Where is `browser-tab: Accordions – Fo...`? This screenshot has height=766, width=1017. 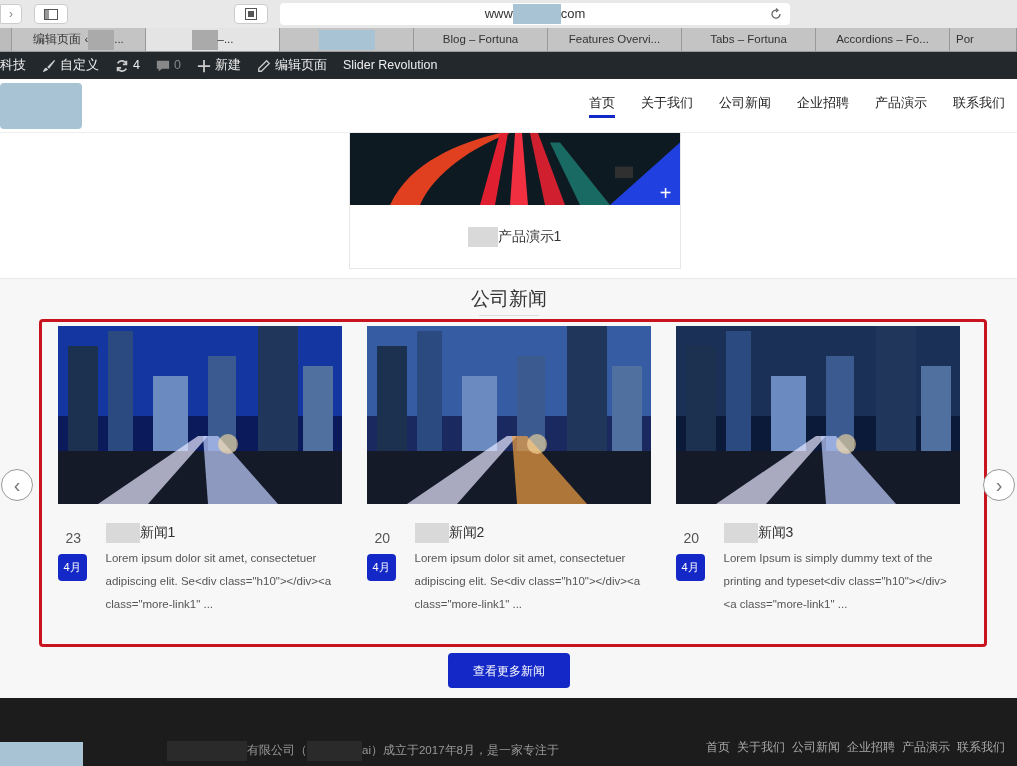 browser-tab: Accordions – Fo... is located at coordinates (883, 39).